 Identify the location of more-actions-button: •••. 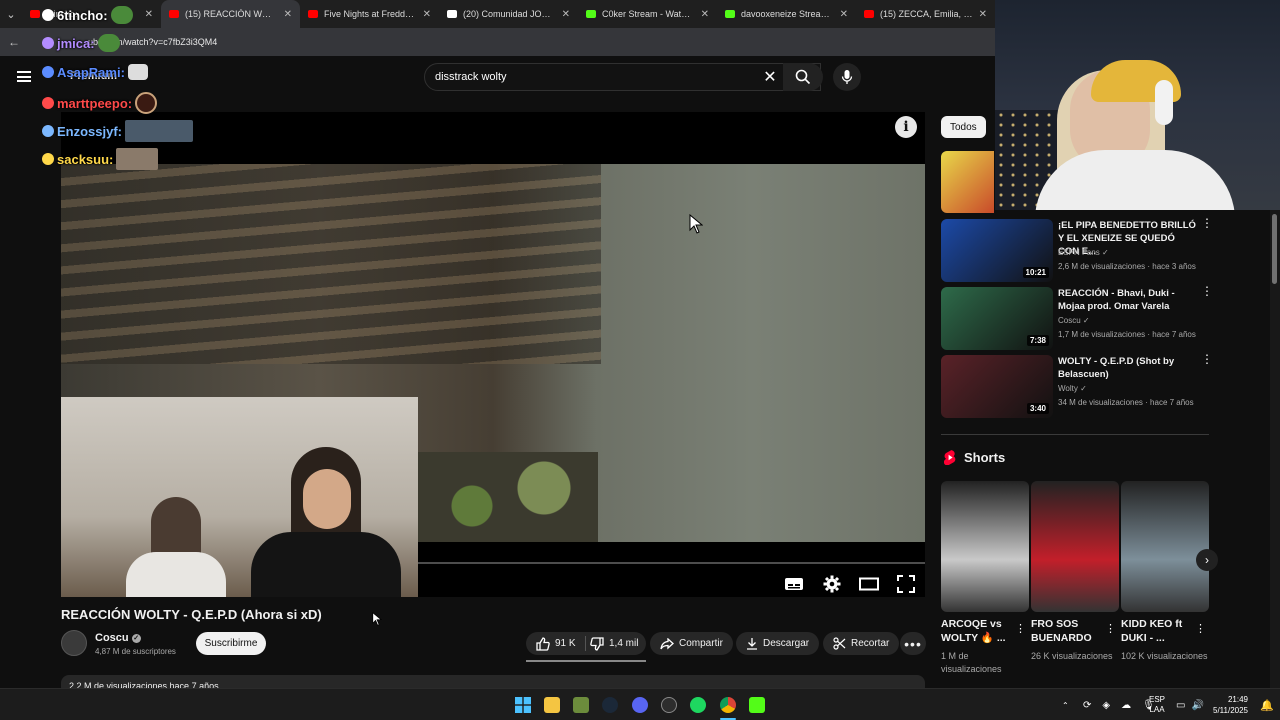
(913, 643).